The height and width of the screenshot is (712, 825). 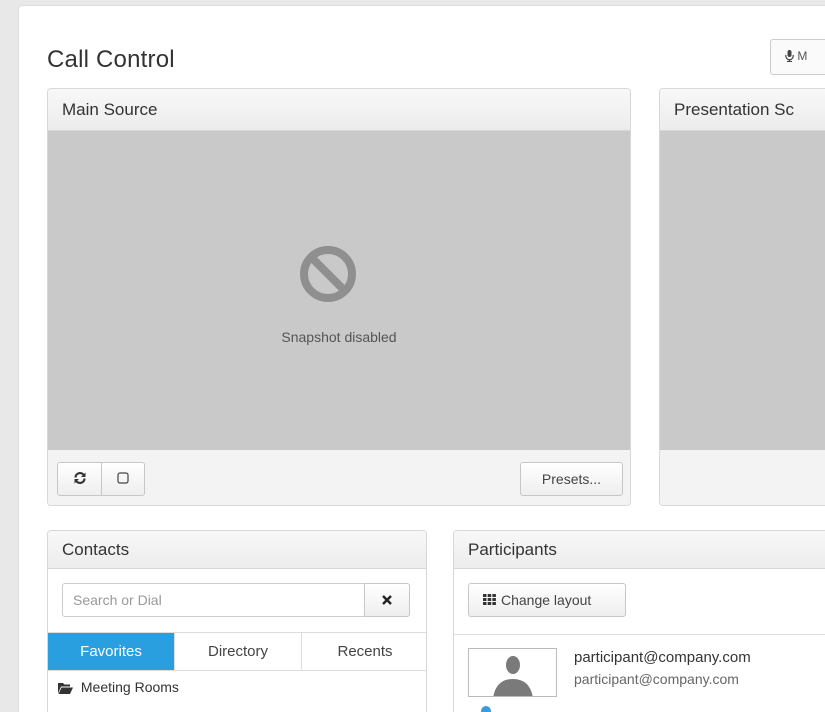 I want to click on contacts-tabs: Favorites Directory Recents, so click(x=237, y=651).